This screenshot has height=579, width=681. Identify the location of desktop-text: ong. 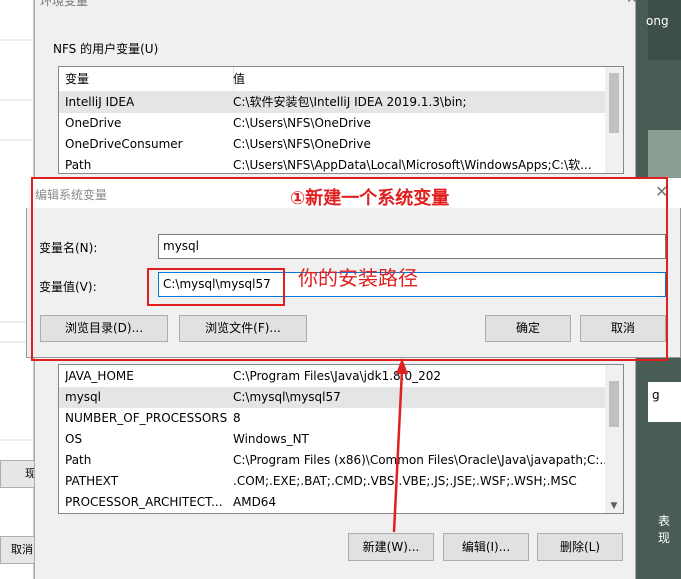
(657, 21).